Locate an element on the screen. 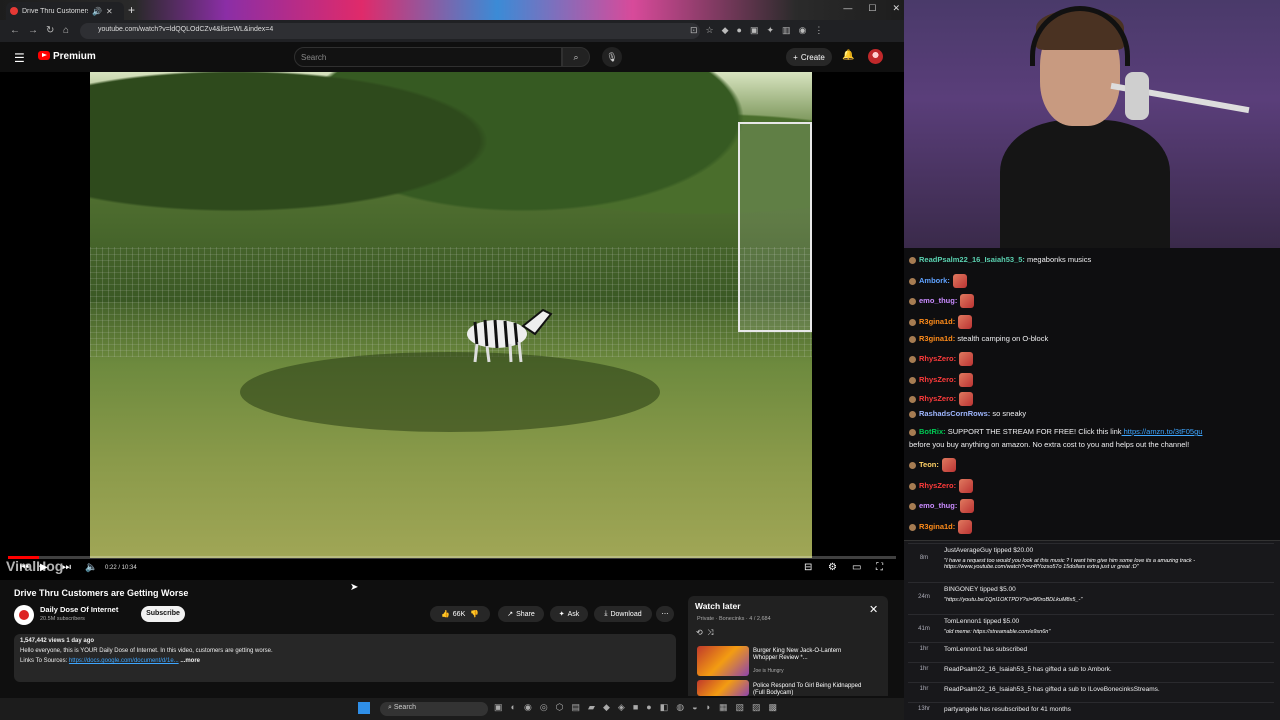  ask-button: ✦ Ask is located at coordinates (569, 614).